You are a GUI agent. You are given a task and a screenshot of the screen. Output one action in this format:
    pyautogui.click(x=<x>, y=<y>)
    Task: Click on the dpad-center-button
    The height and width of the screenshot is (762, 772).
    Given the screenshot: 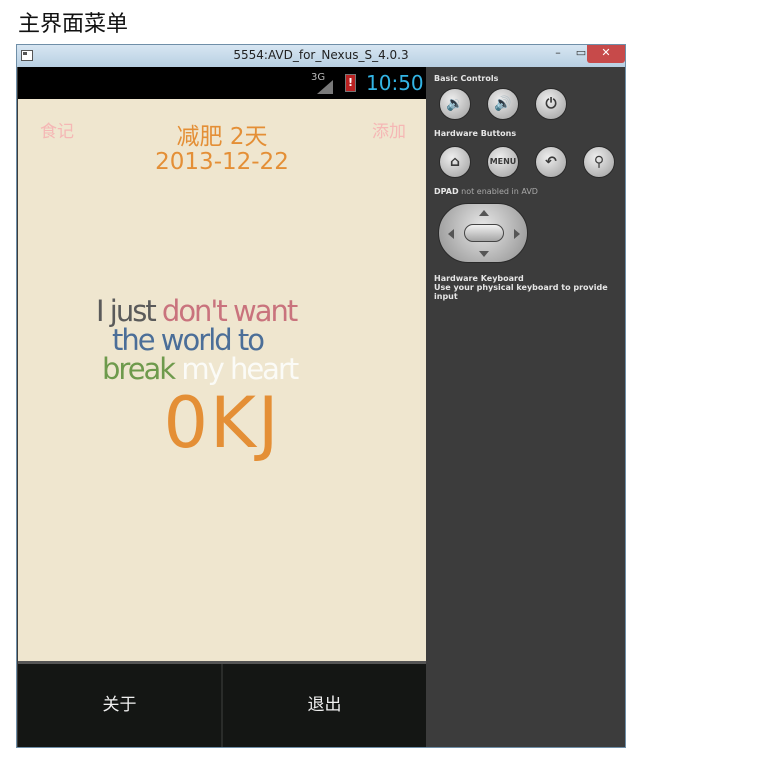 What is the action you would take?
    pyautogui.click(x=484, y=233)
    